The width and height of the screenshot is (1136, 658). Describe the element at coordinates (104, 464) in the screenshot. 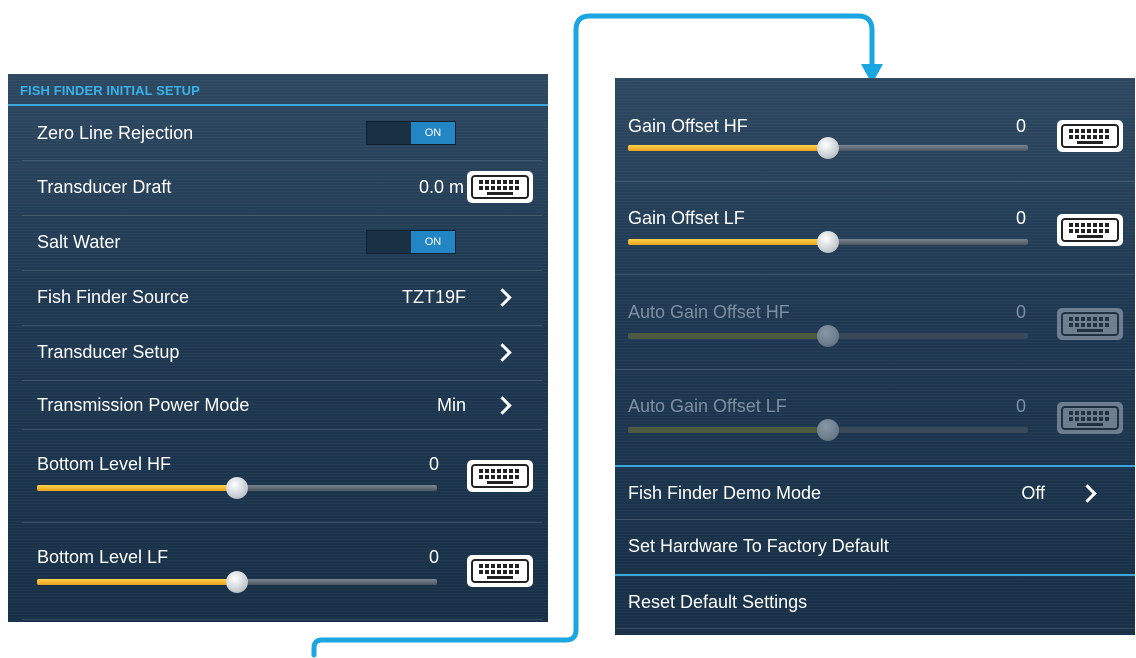

I see `row-label: Bottom Level HF` at that location.